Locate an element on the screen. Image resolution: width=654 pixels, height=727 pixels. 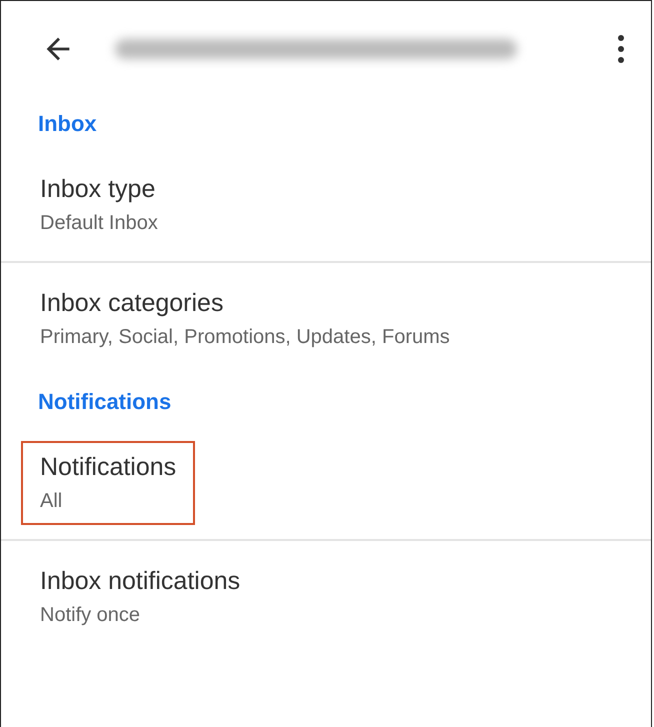
section-header: Notifications is located at coordinates (104, 402).